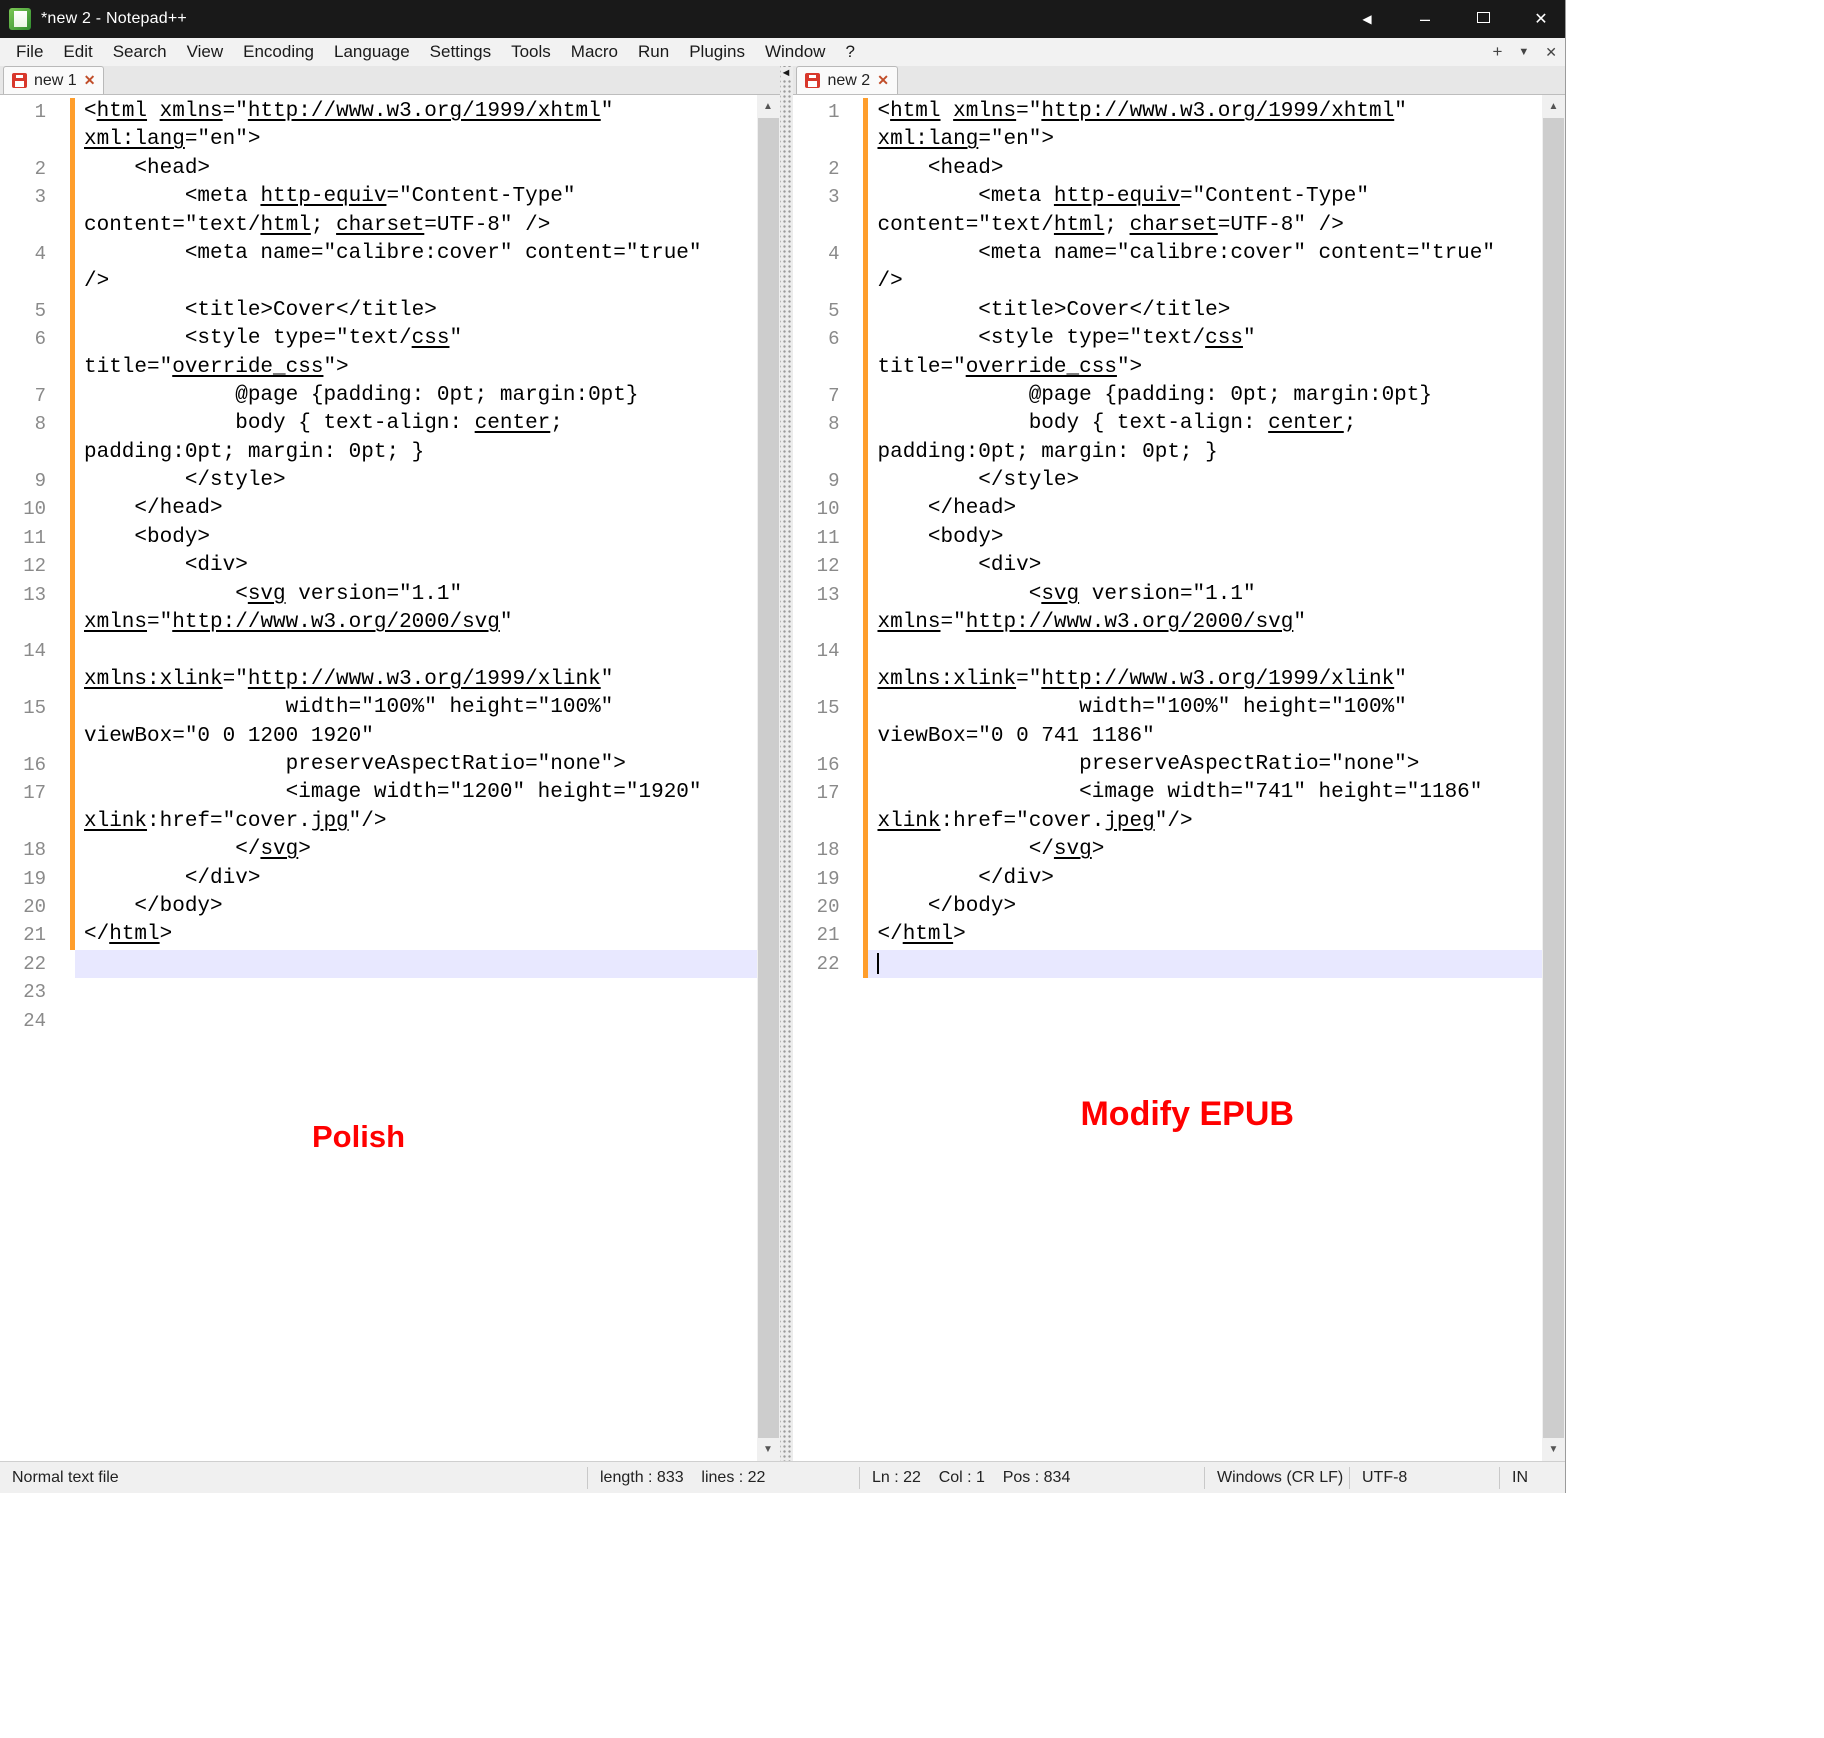  Describe the element at coordinates (828, 793) in the screenshot. I see `line-number: 17` at that location.